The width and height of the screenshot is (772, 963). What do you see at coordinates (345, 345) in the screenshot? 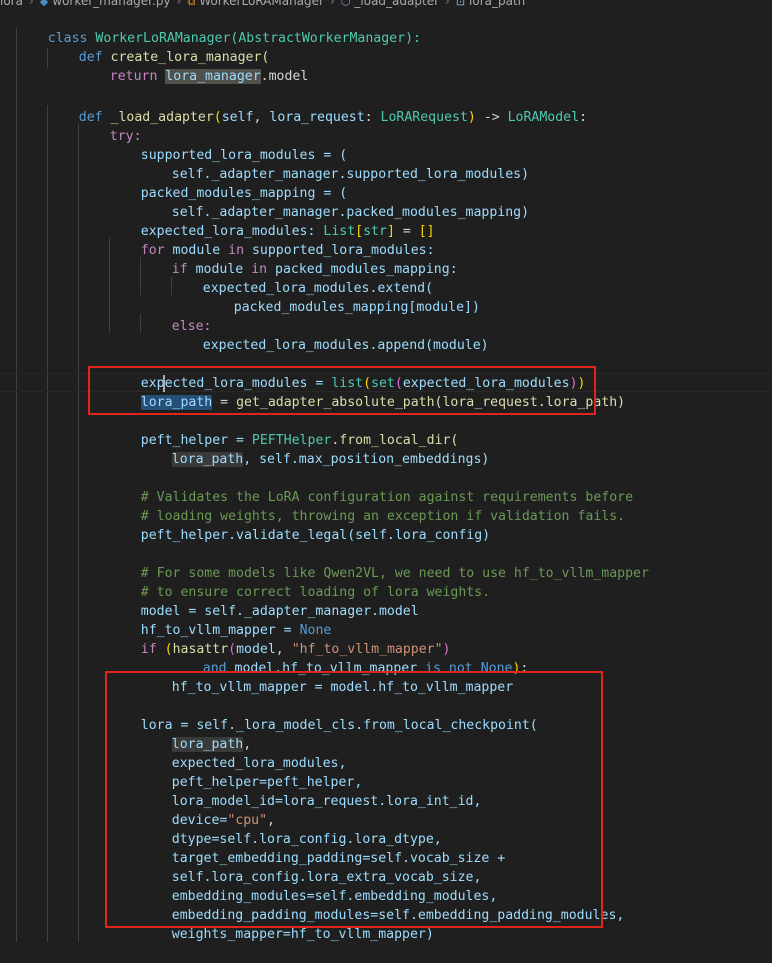
I see `code-text: expected_lora_modules.append(module)` at bounding box center [345, 345].